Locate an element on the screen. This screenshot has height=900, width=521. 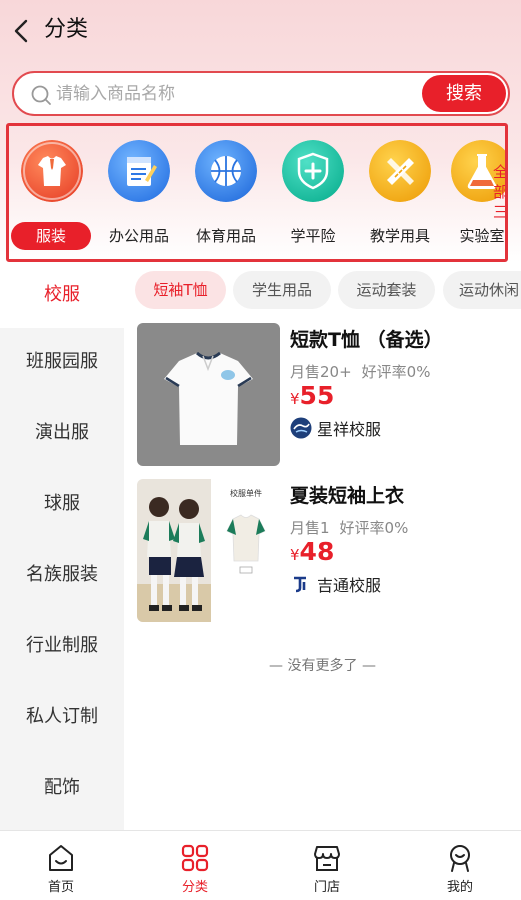
sidebar-item-uniform: 校服 is located at coordinates (62, 295).